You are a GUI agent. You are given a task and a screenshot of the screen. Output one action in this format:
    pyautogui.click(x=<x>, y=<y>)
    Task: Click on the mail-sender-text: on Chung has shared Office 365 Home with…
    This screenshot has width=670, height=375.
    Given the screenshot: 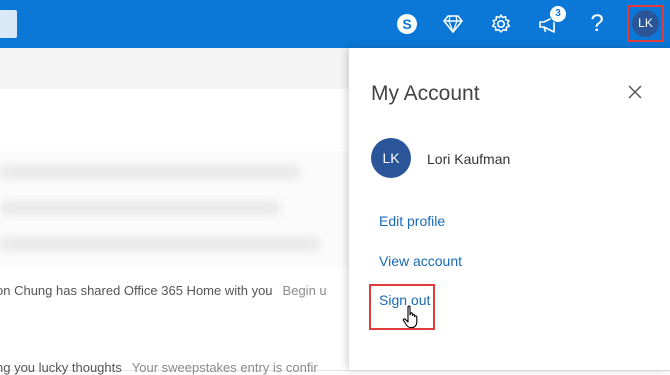 What is the action you would take?
    pyautogui.click(x=136, y=290)
    